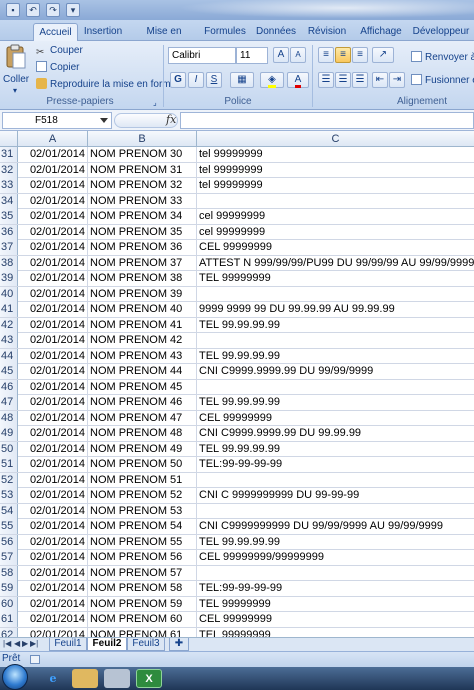  Describe the element at coordinates (85, 678) in the screenshot. I see `folder-icon` at that location.